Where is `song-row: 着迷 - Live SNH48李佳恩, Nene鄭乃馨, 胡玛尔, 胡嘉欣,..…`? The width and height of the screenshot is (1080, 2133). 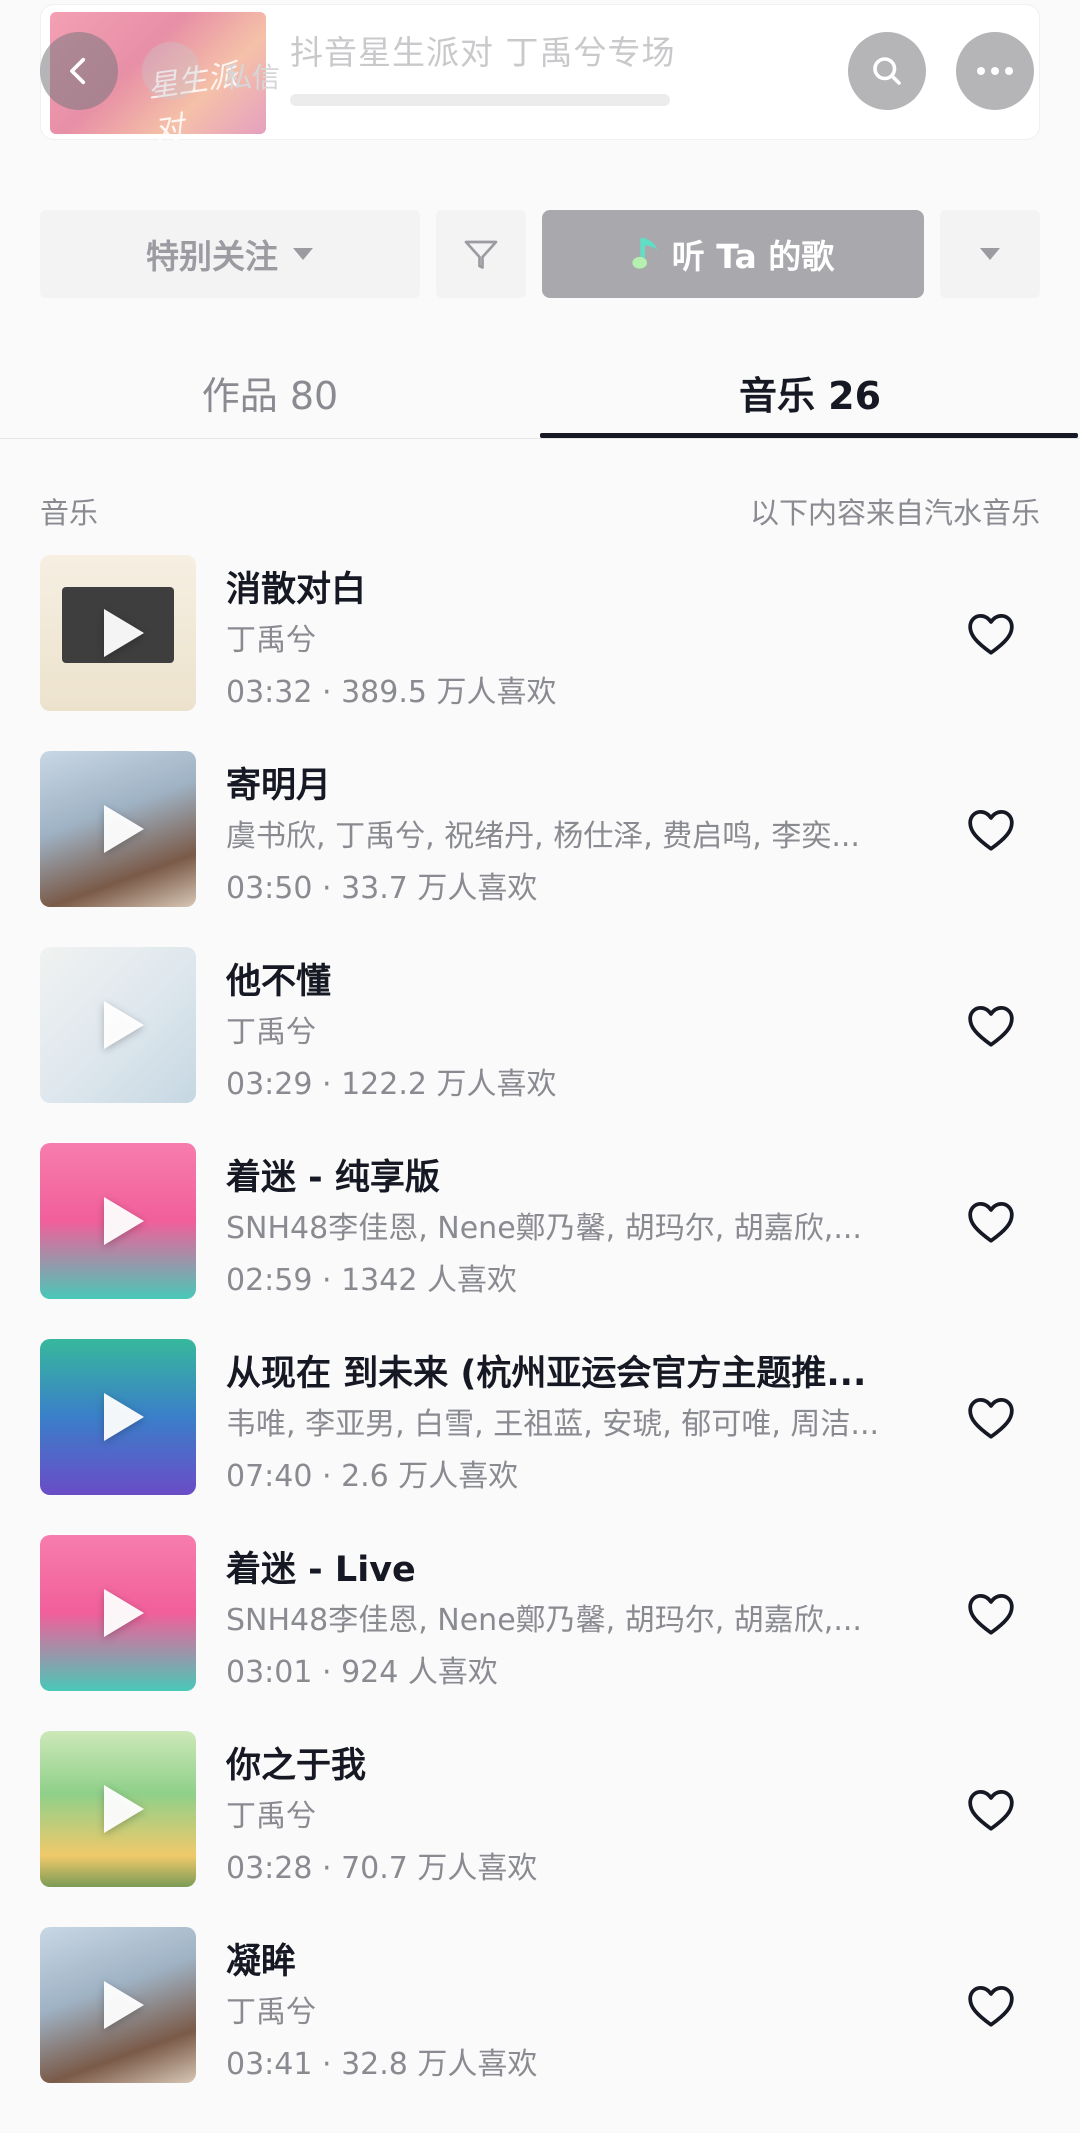
song-row: 着迷 - Live SNH48李佳恩, Nene鄭乃馨, 胡玛尔, 胡嘉欣,..… is located at coordinates (540, 1633).